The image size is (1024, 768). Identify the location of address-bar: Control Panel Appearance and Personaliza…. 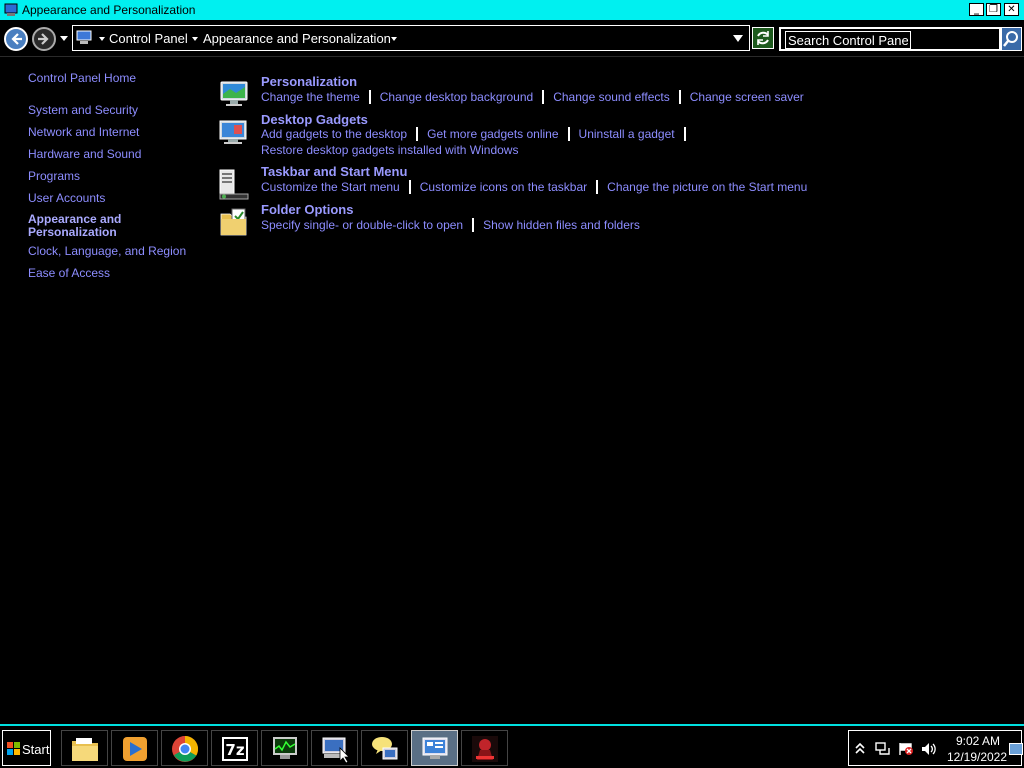
(411, 38).